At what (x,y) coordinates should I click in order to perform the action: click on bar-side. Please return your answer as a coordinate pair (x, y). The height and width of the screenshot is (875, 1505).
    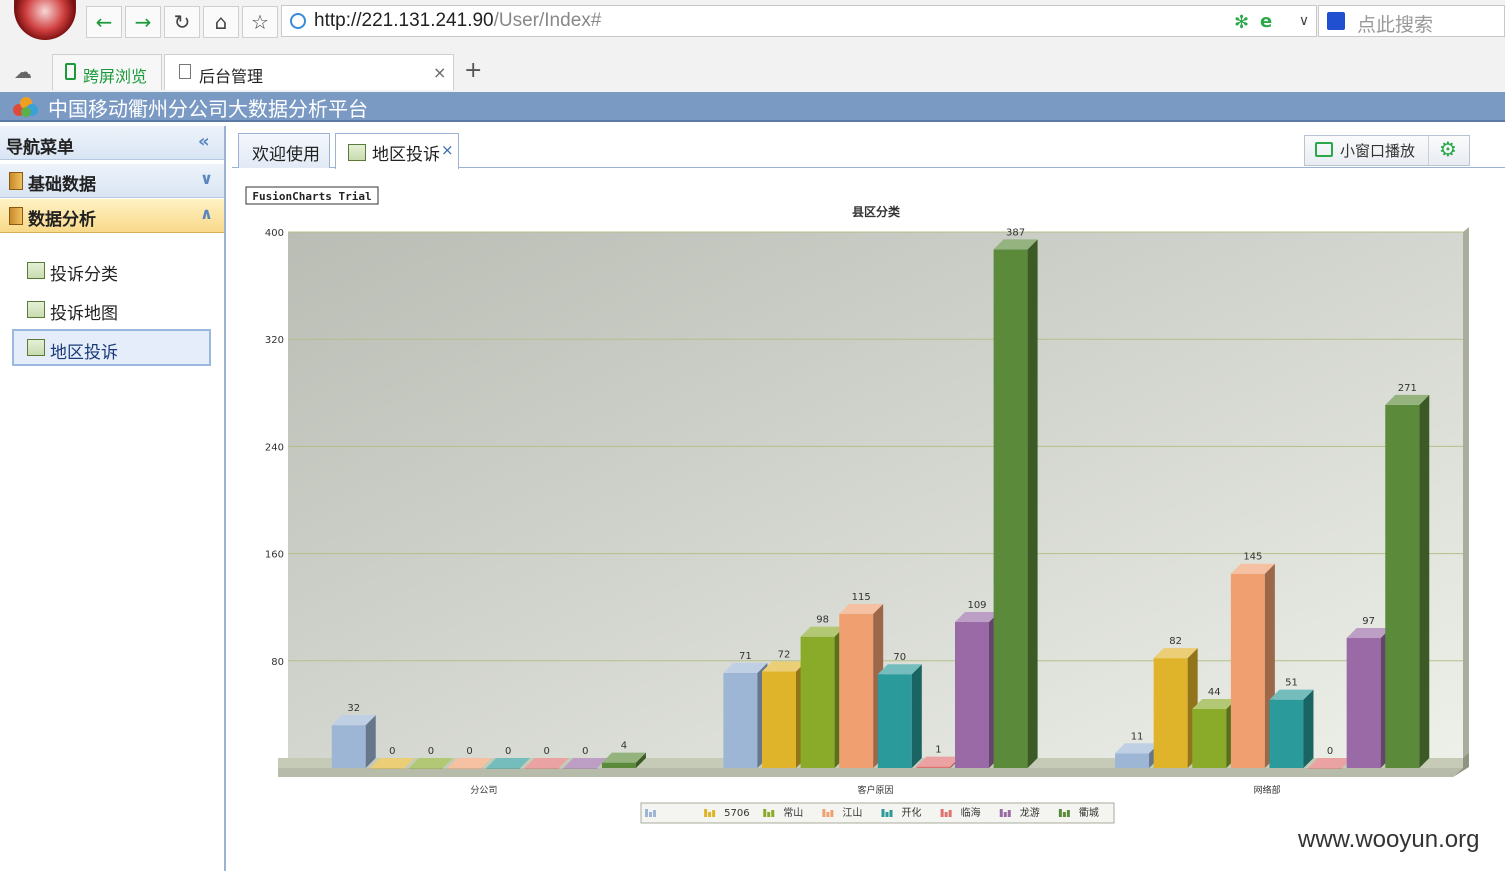
    Looking at the image, I should click on (1032, 504).